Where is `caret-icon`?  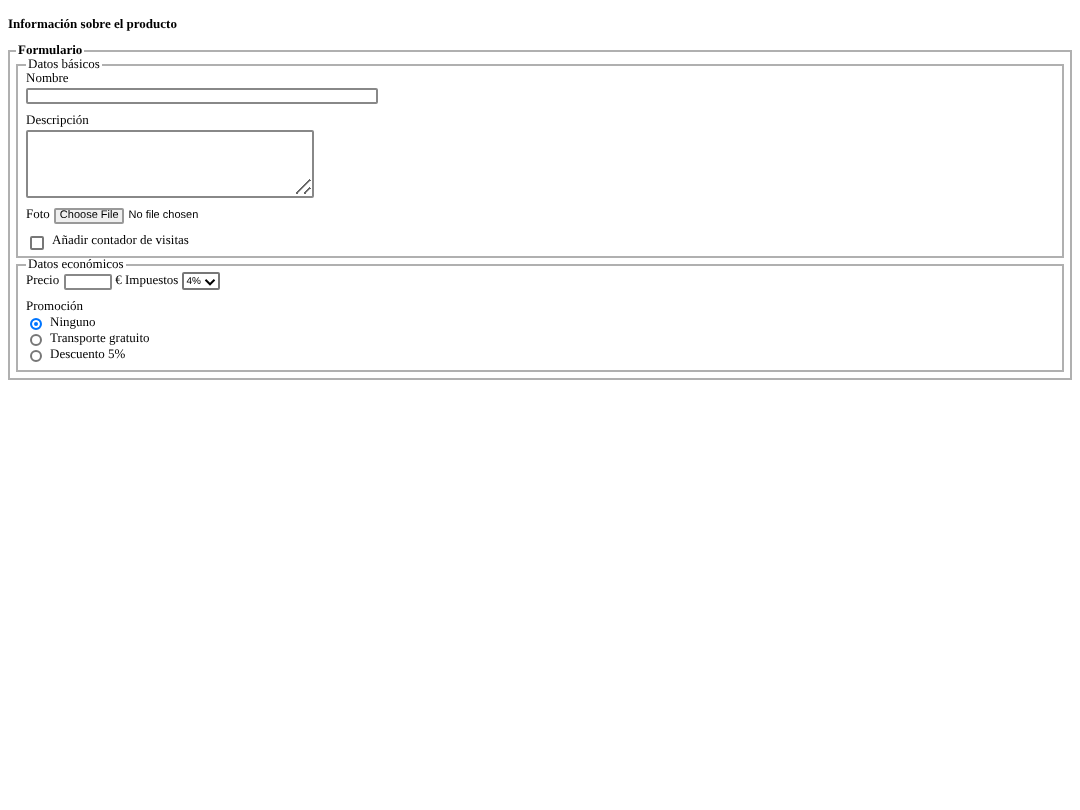
caret-icon is located at coordinates (210, 281).